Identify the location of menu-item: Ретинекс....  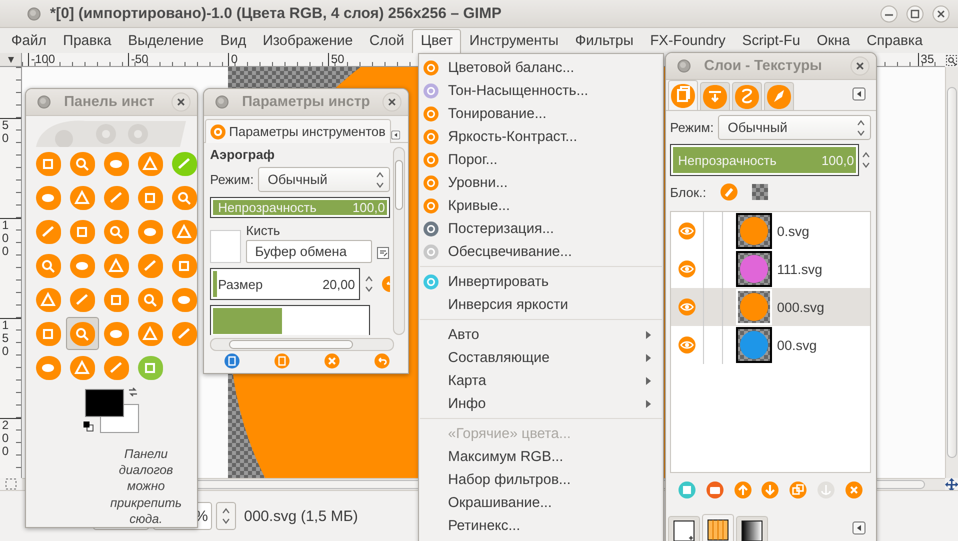
(541, 525).